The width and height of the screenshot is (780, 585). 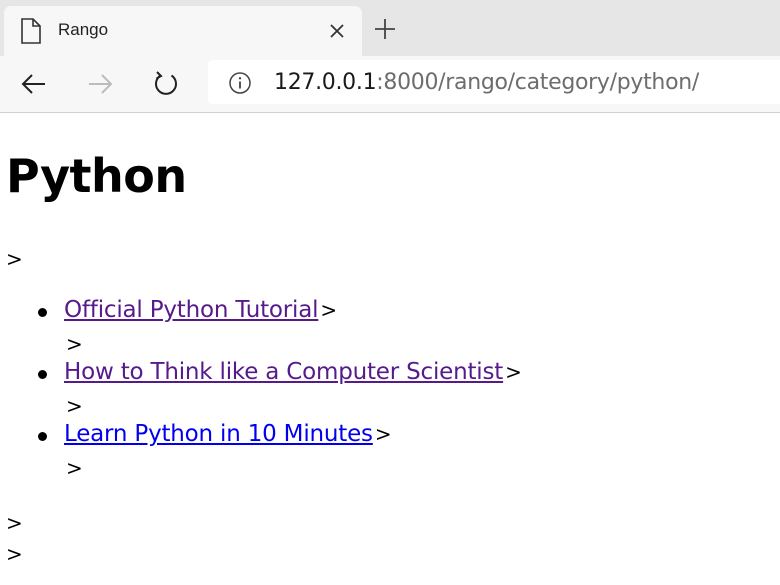 What do you see at coordinates (284, 372) in the screenshot?
I see `page-link-label: How to Think like a Computer Scientist` at bounding box center [284, 372].